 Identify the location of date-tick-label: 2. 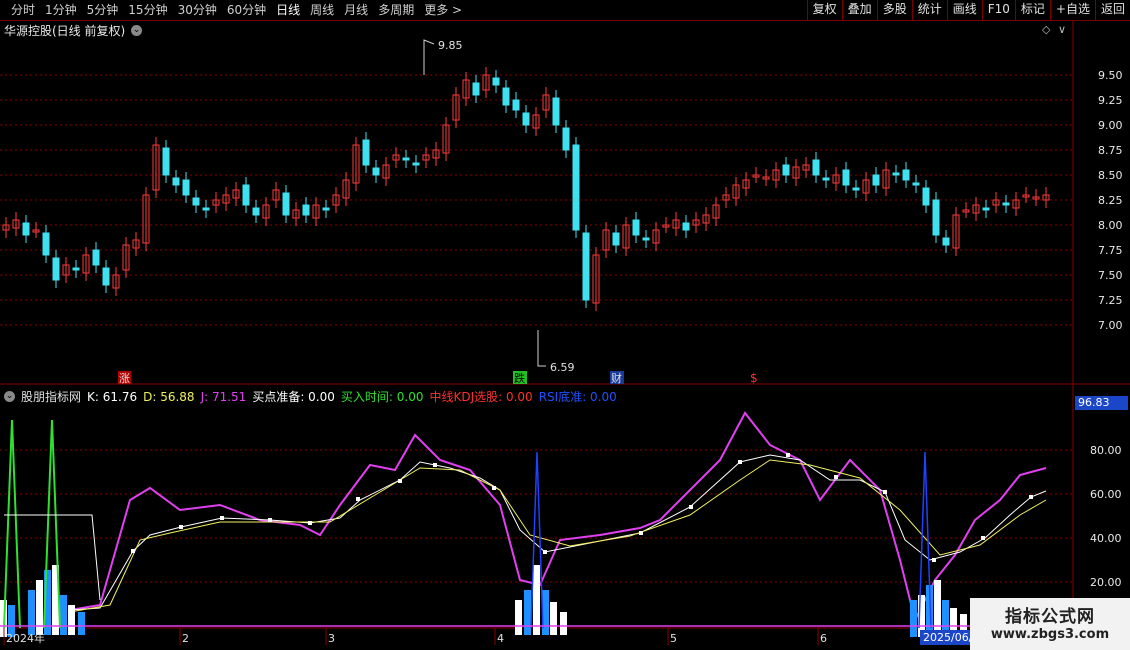
(185, 638).